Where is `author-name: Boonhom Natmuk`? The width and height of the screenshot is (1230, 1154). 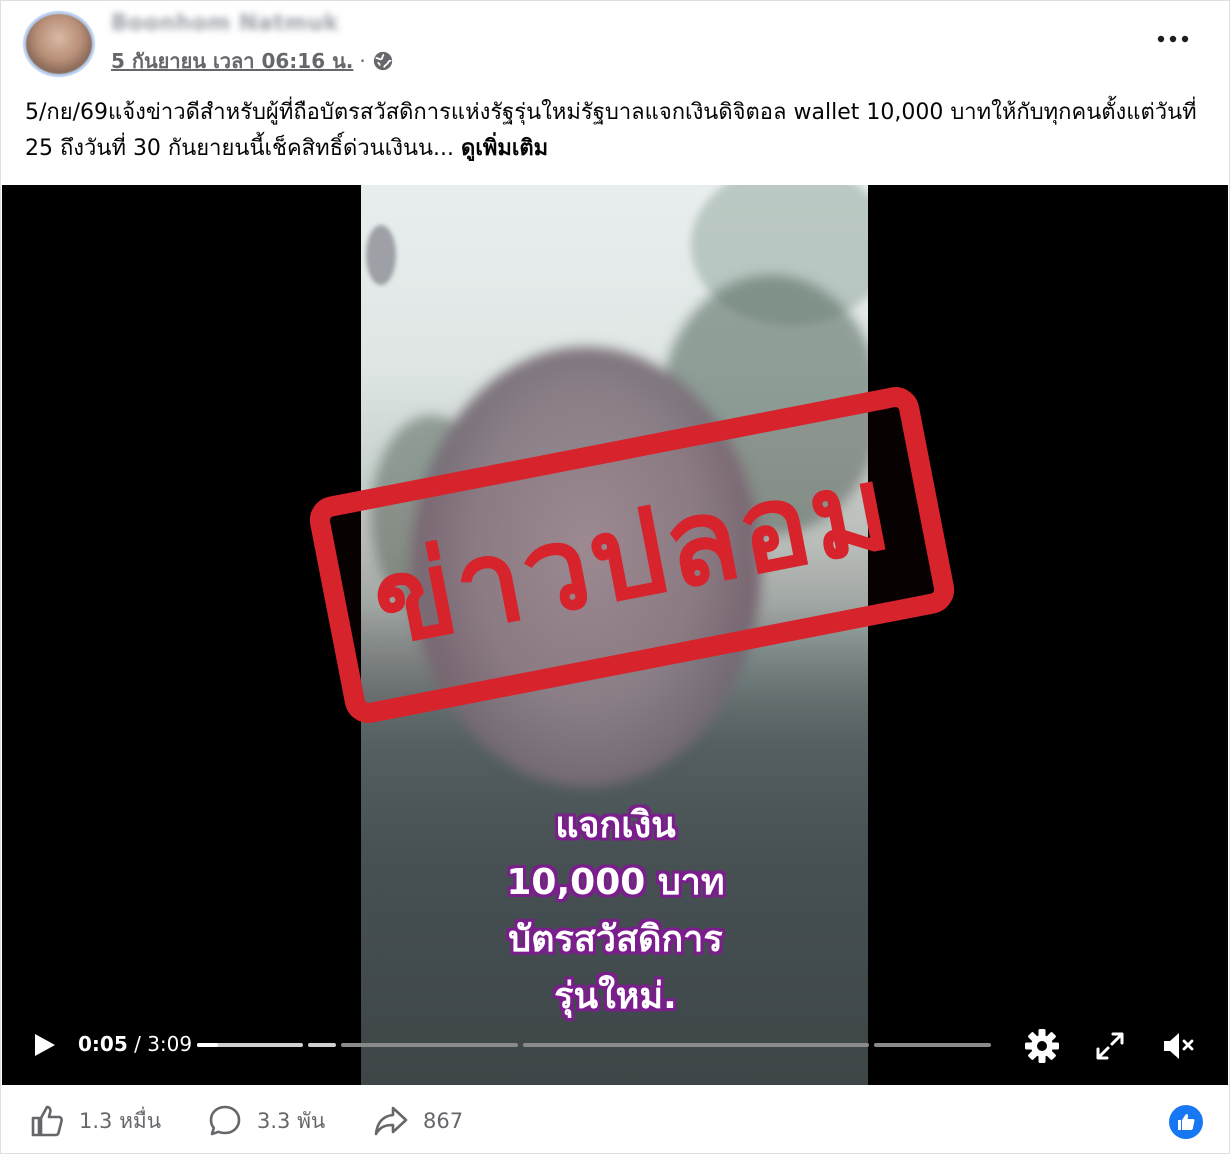
author-name: Boonhom Natmuk is located at coordinates (225, 23).